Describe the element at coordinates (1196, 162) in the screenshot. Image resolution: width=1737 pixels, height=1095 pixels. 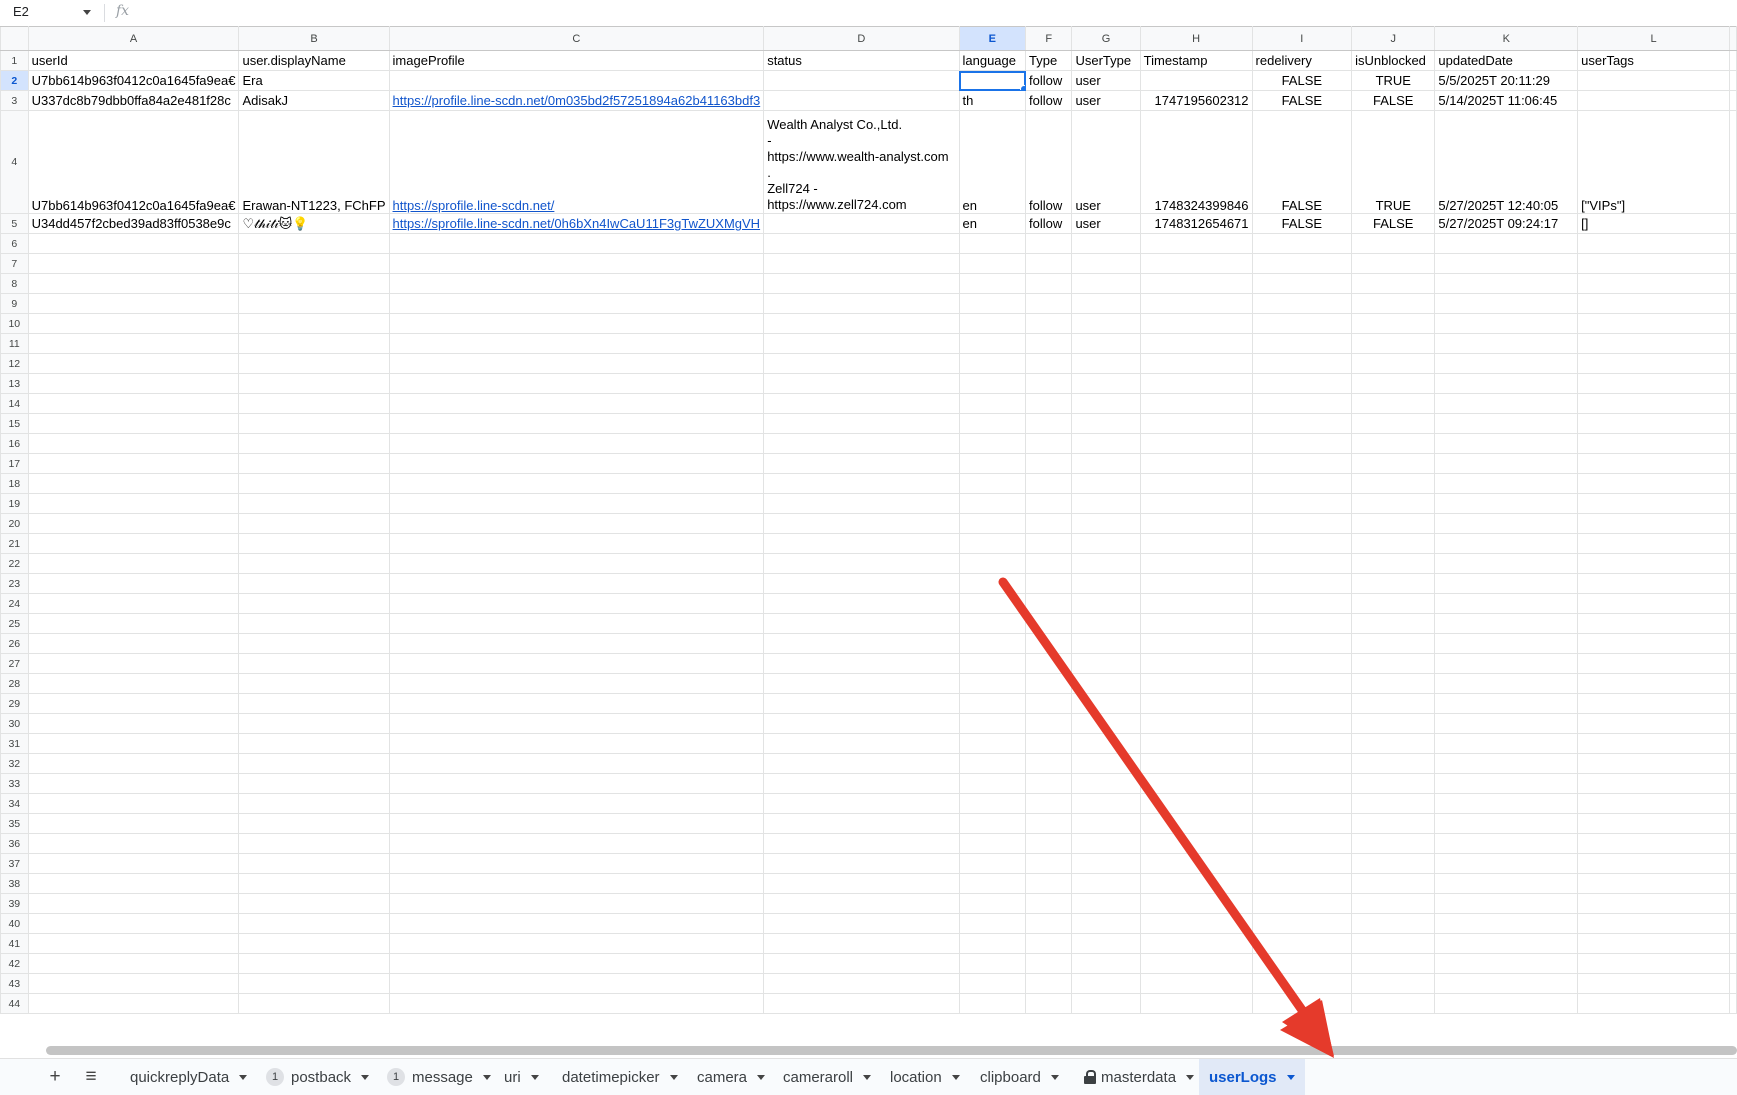
I see `cell: 1748324399846` at that location.